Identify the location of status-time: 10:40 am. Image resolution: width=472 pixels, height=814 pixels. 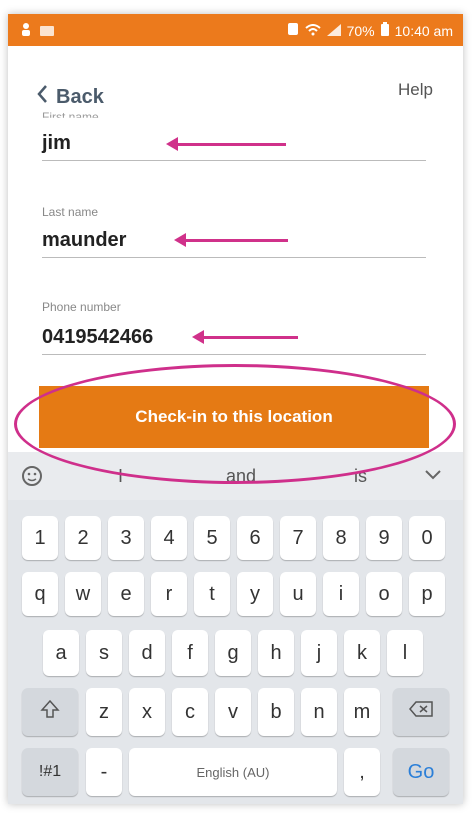
(423, 30).